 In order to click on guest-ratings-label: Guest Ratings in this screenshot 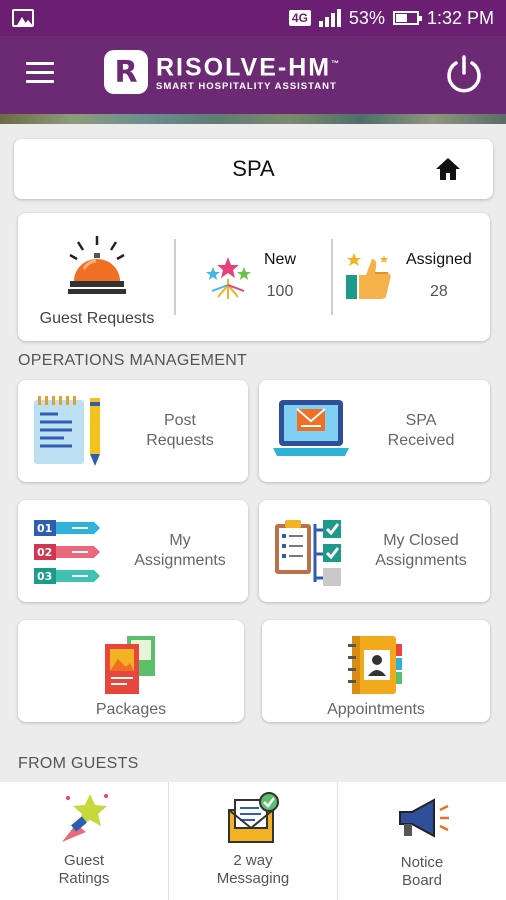, I will do `click(84, 869)`.